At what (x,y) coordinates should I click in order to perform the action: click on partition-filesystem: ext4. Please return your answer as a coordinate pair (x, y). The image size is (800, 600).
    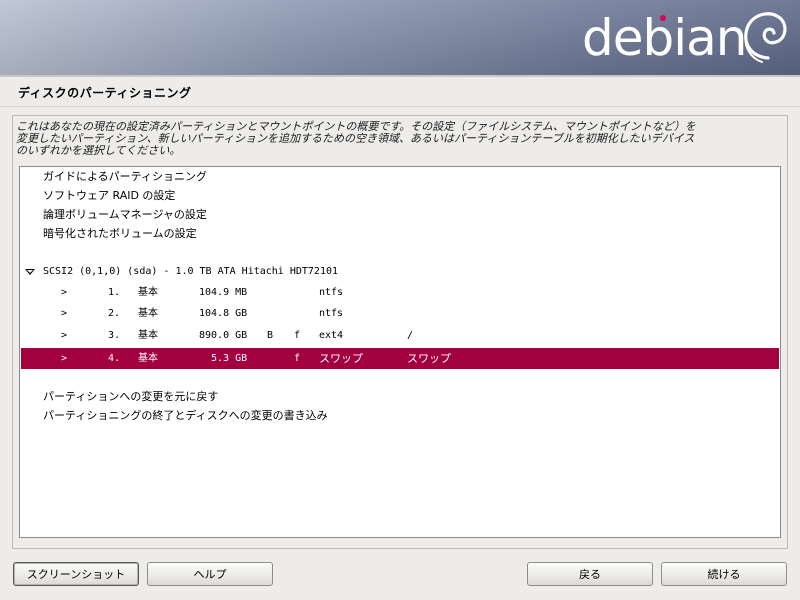
    Looking at the image, I should click on (331, 335).